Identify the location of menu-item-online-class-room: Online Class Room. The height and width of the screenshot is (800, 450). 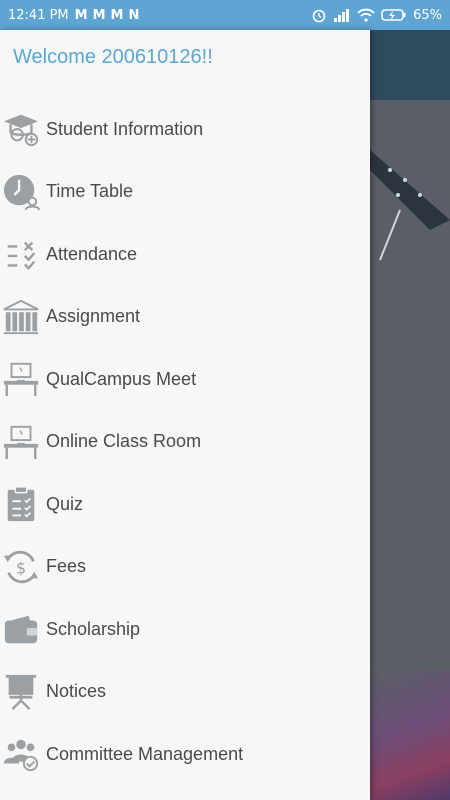
(185, 442).